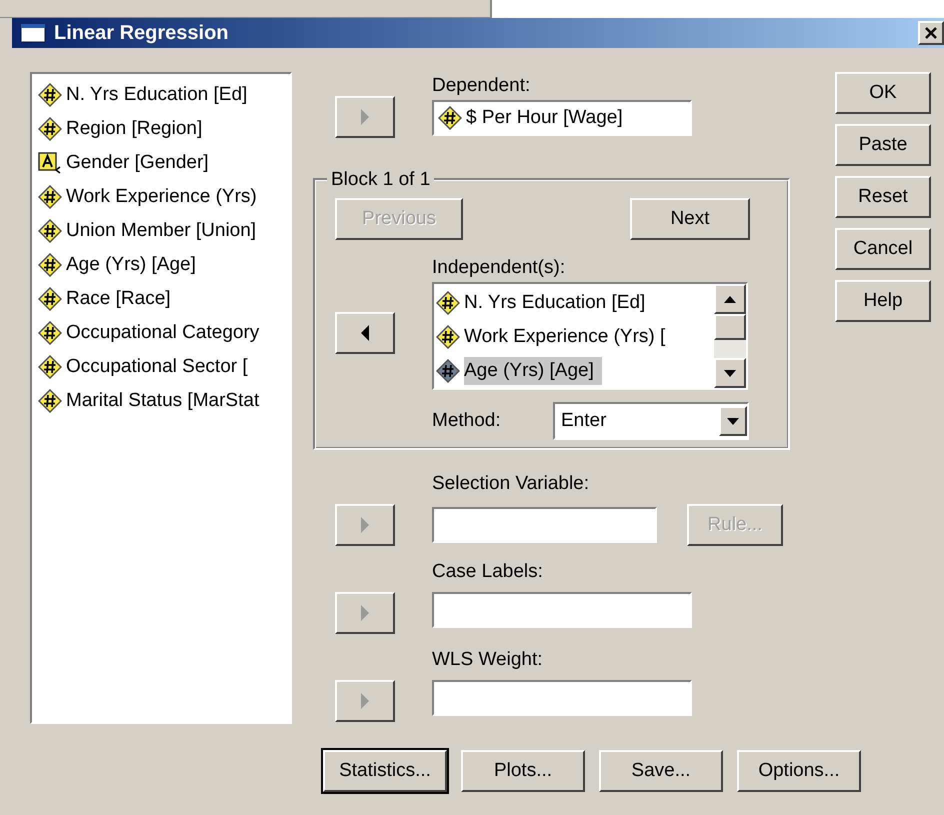  Describe the element at coordinates (651, 421) in the screenshot. I see `method-dropdown: Enter` at that location.